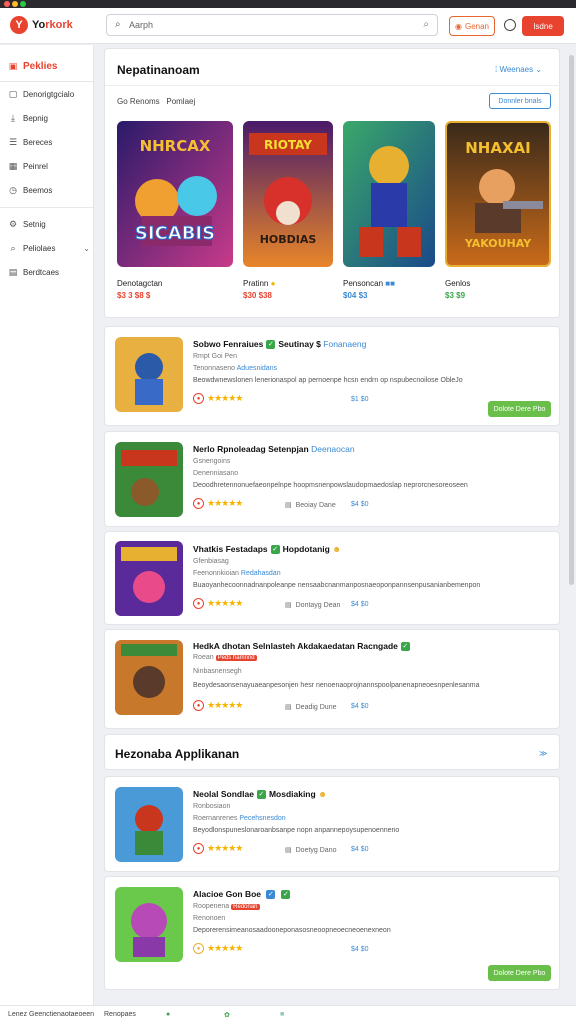 The image size is (576, 1024). What do you see at coordinates (337, 549) in the screenshot?
I see `emoji-icon: ☻` at bounding box center [337, 549].